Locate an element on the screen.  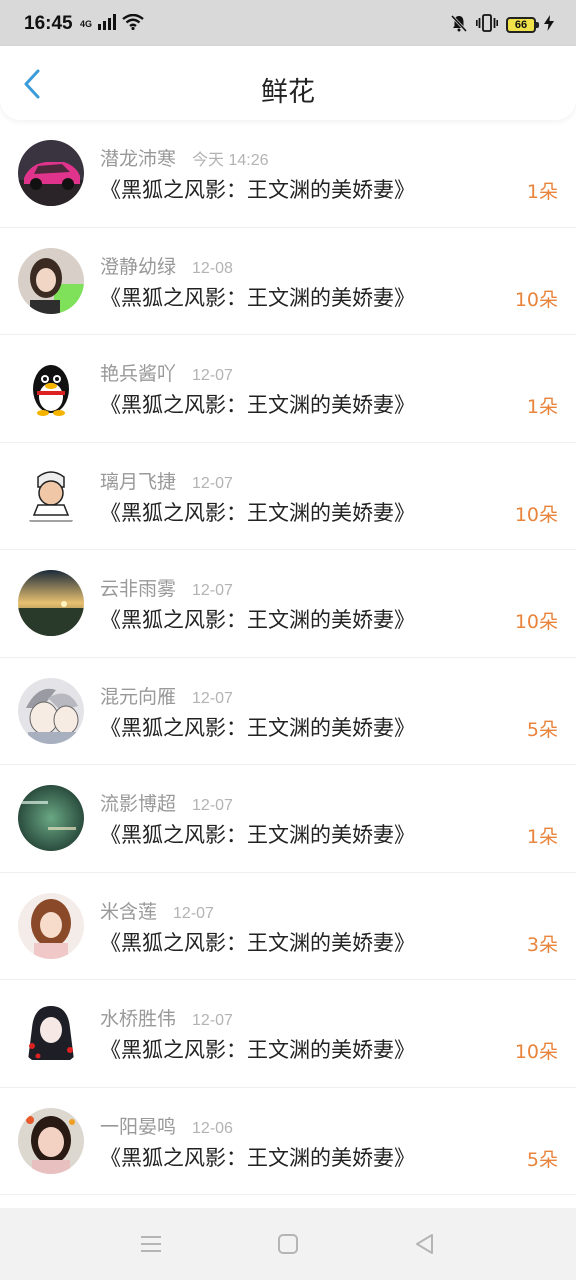
woman-photo-avatar is located at coordinates (51, 1140).